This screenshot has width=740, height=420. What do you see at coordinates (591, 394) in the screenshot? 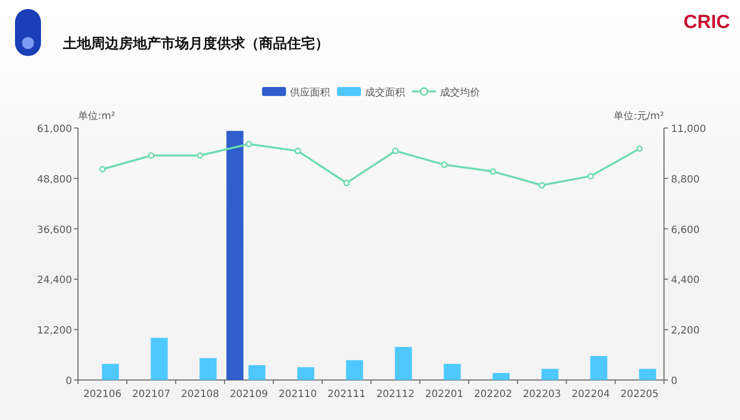
I see `axis-tick-label: 202204` at bounding box center [591, 394].